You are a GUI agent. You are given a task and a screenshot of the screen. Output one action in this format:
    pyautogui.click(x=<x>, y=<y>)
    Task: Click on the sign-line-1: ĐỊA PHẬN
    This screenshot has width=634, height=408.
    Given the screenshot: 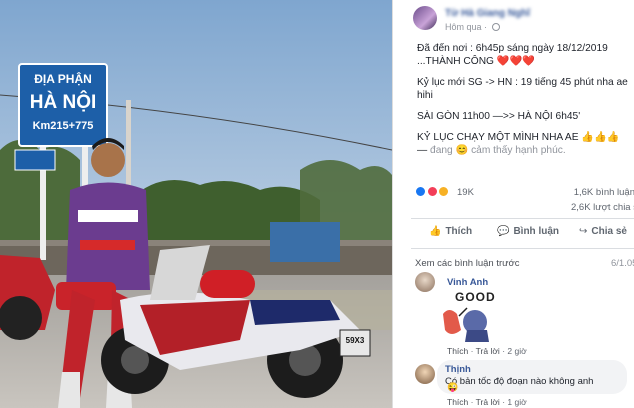 What is the action you would take?
    pyautogui.click(x=63, y=79)
    